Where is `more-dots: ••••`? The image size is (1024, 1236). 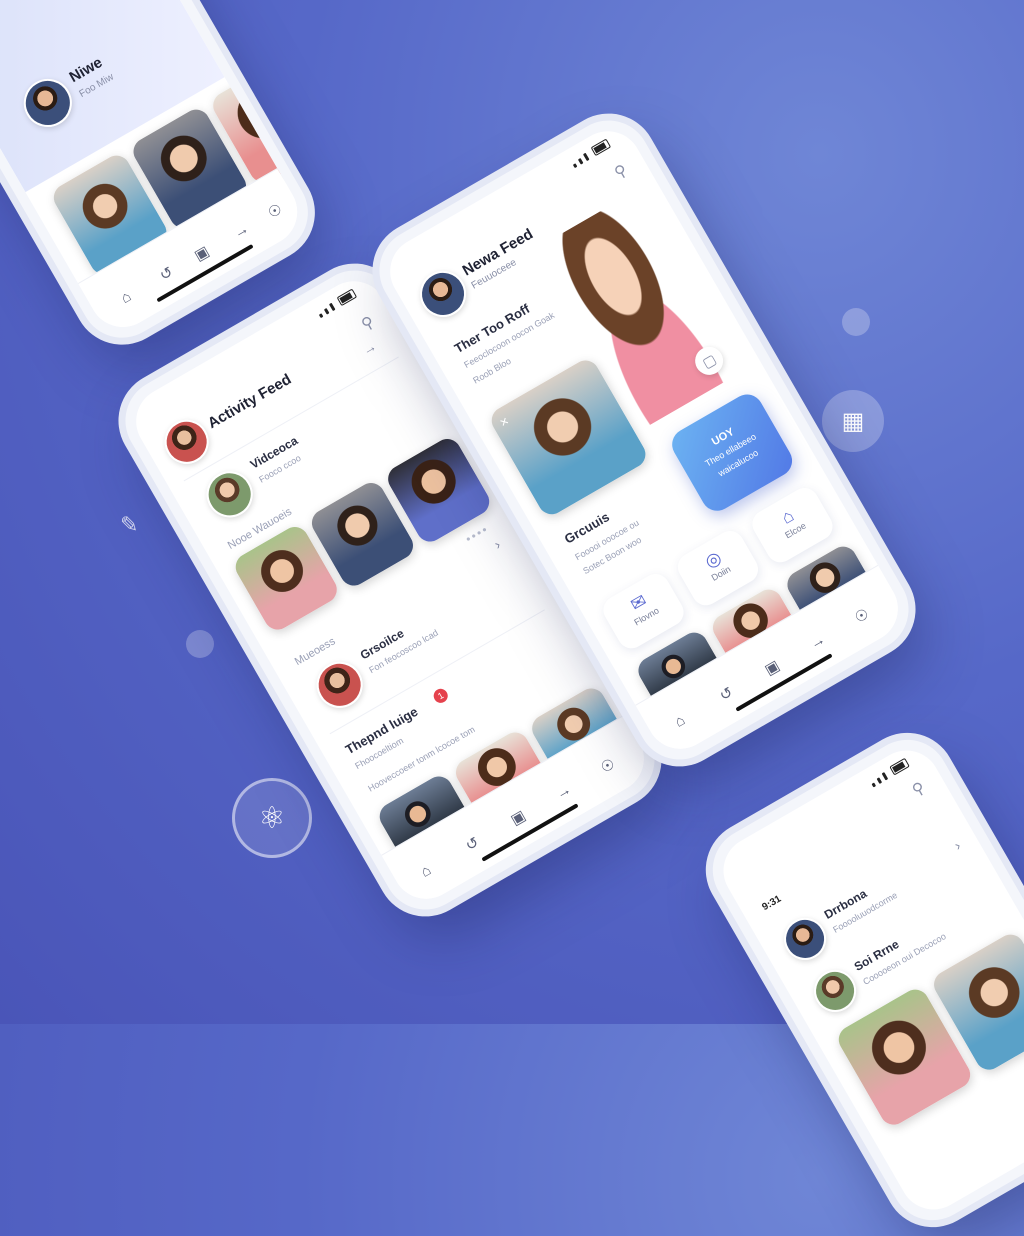
more-dots: •••• is located at coordinates (477, 534).